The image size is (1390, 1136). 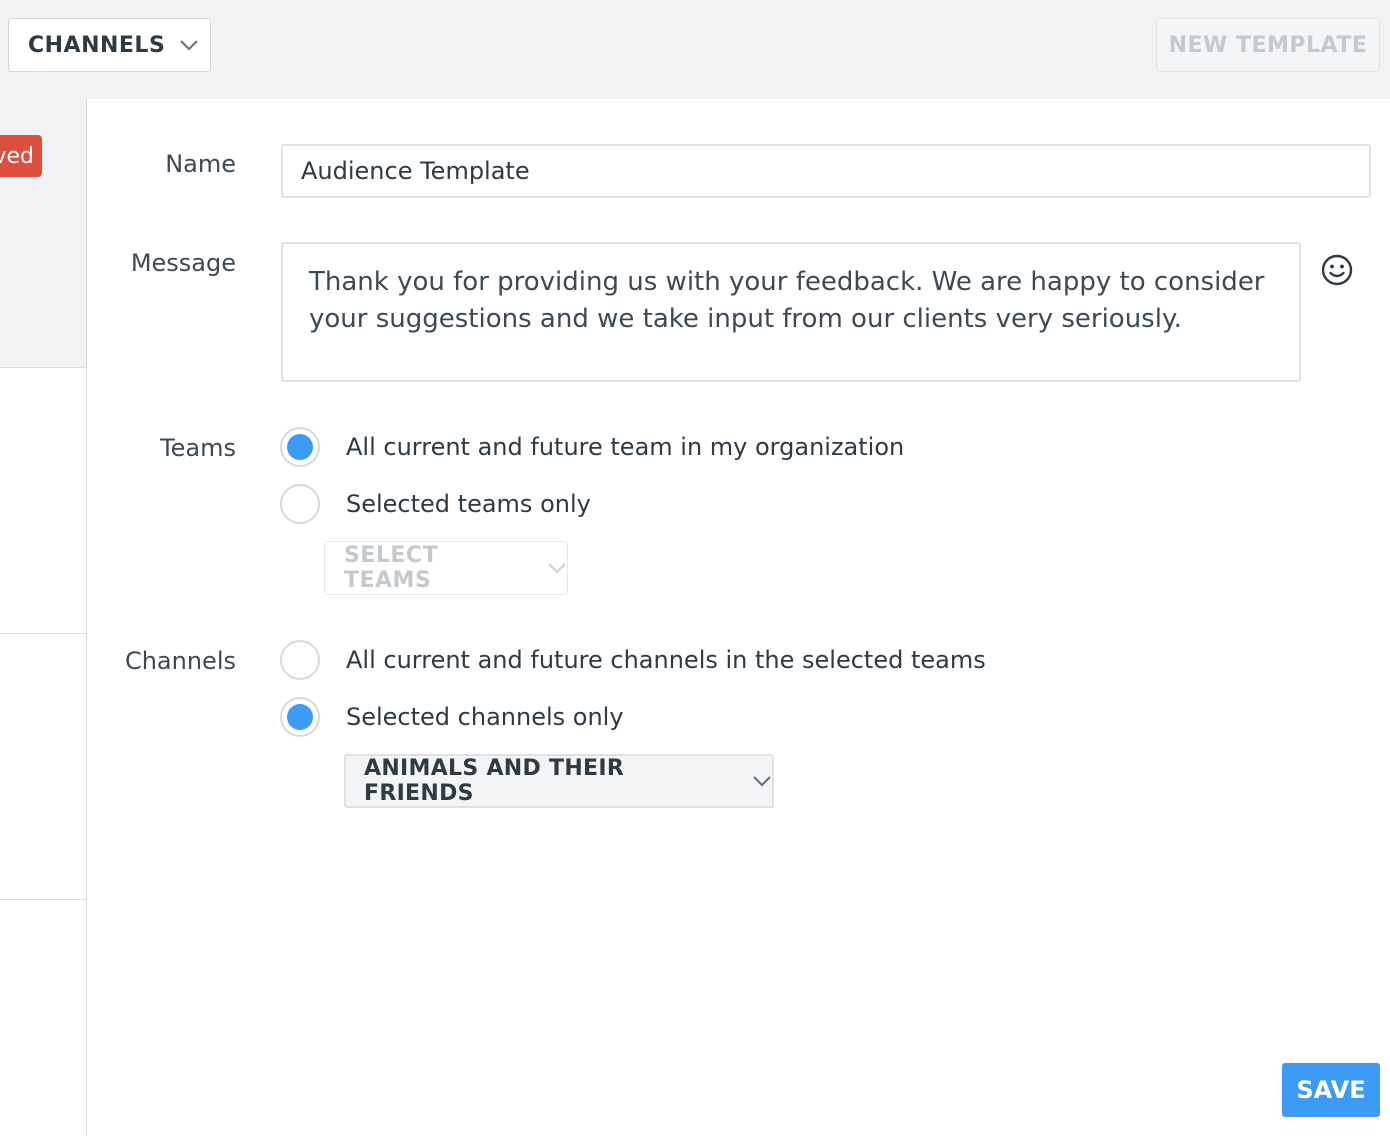 What do you see at coordinates (300, 504) in the screenshot?
I see `radio-selected-teams` at bounding box center [300, 504].